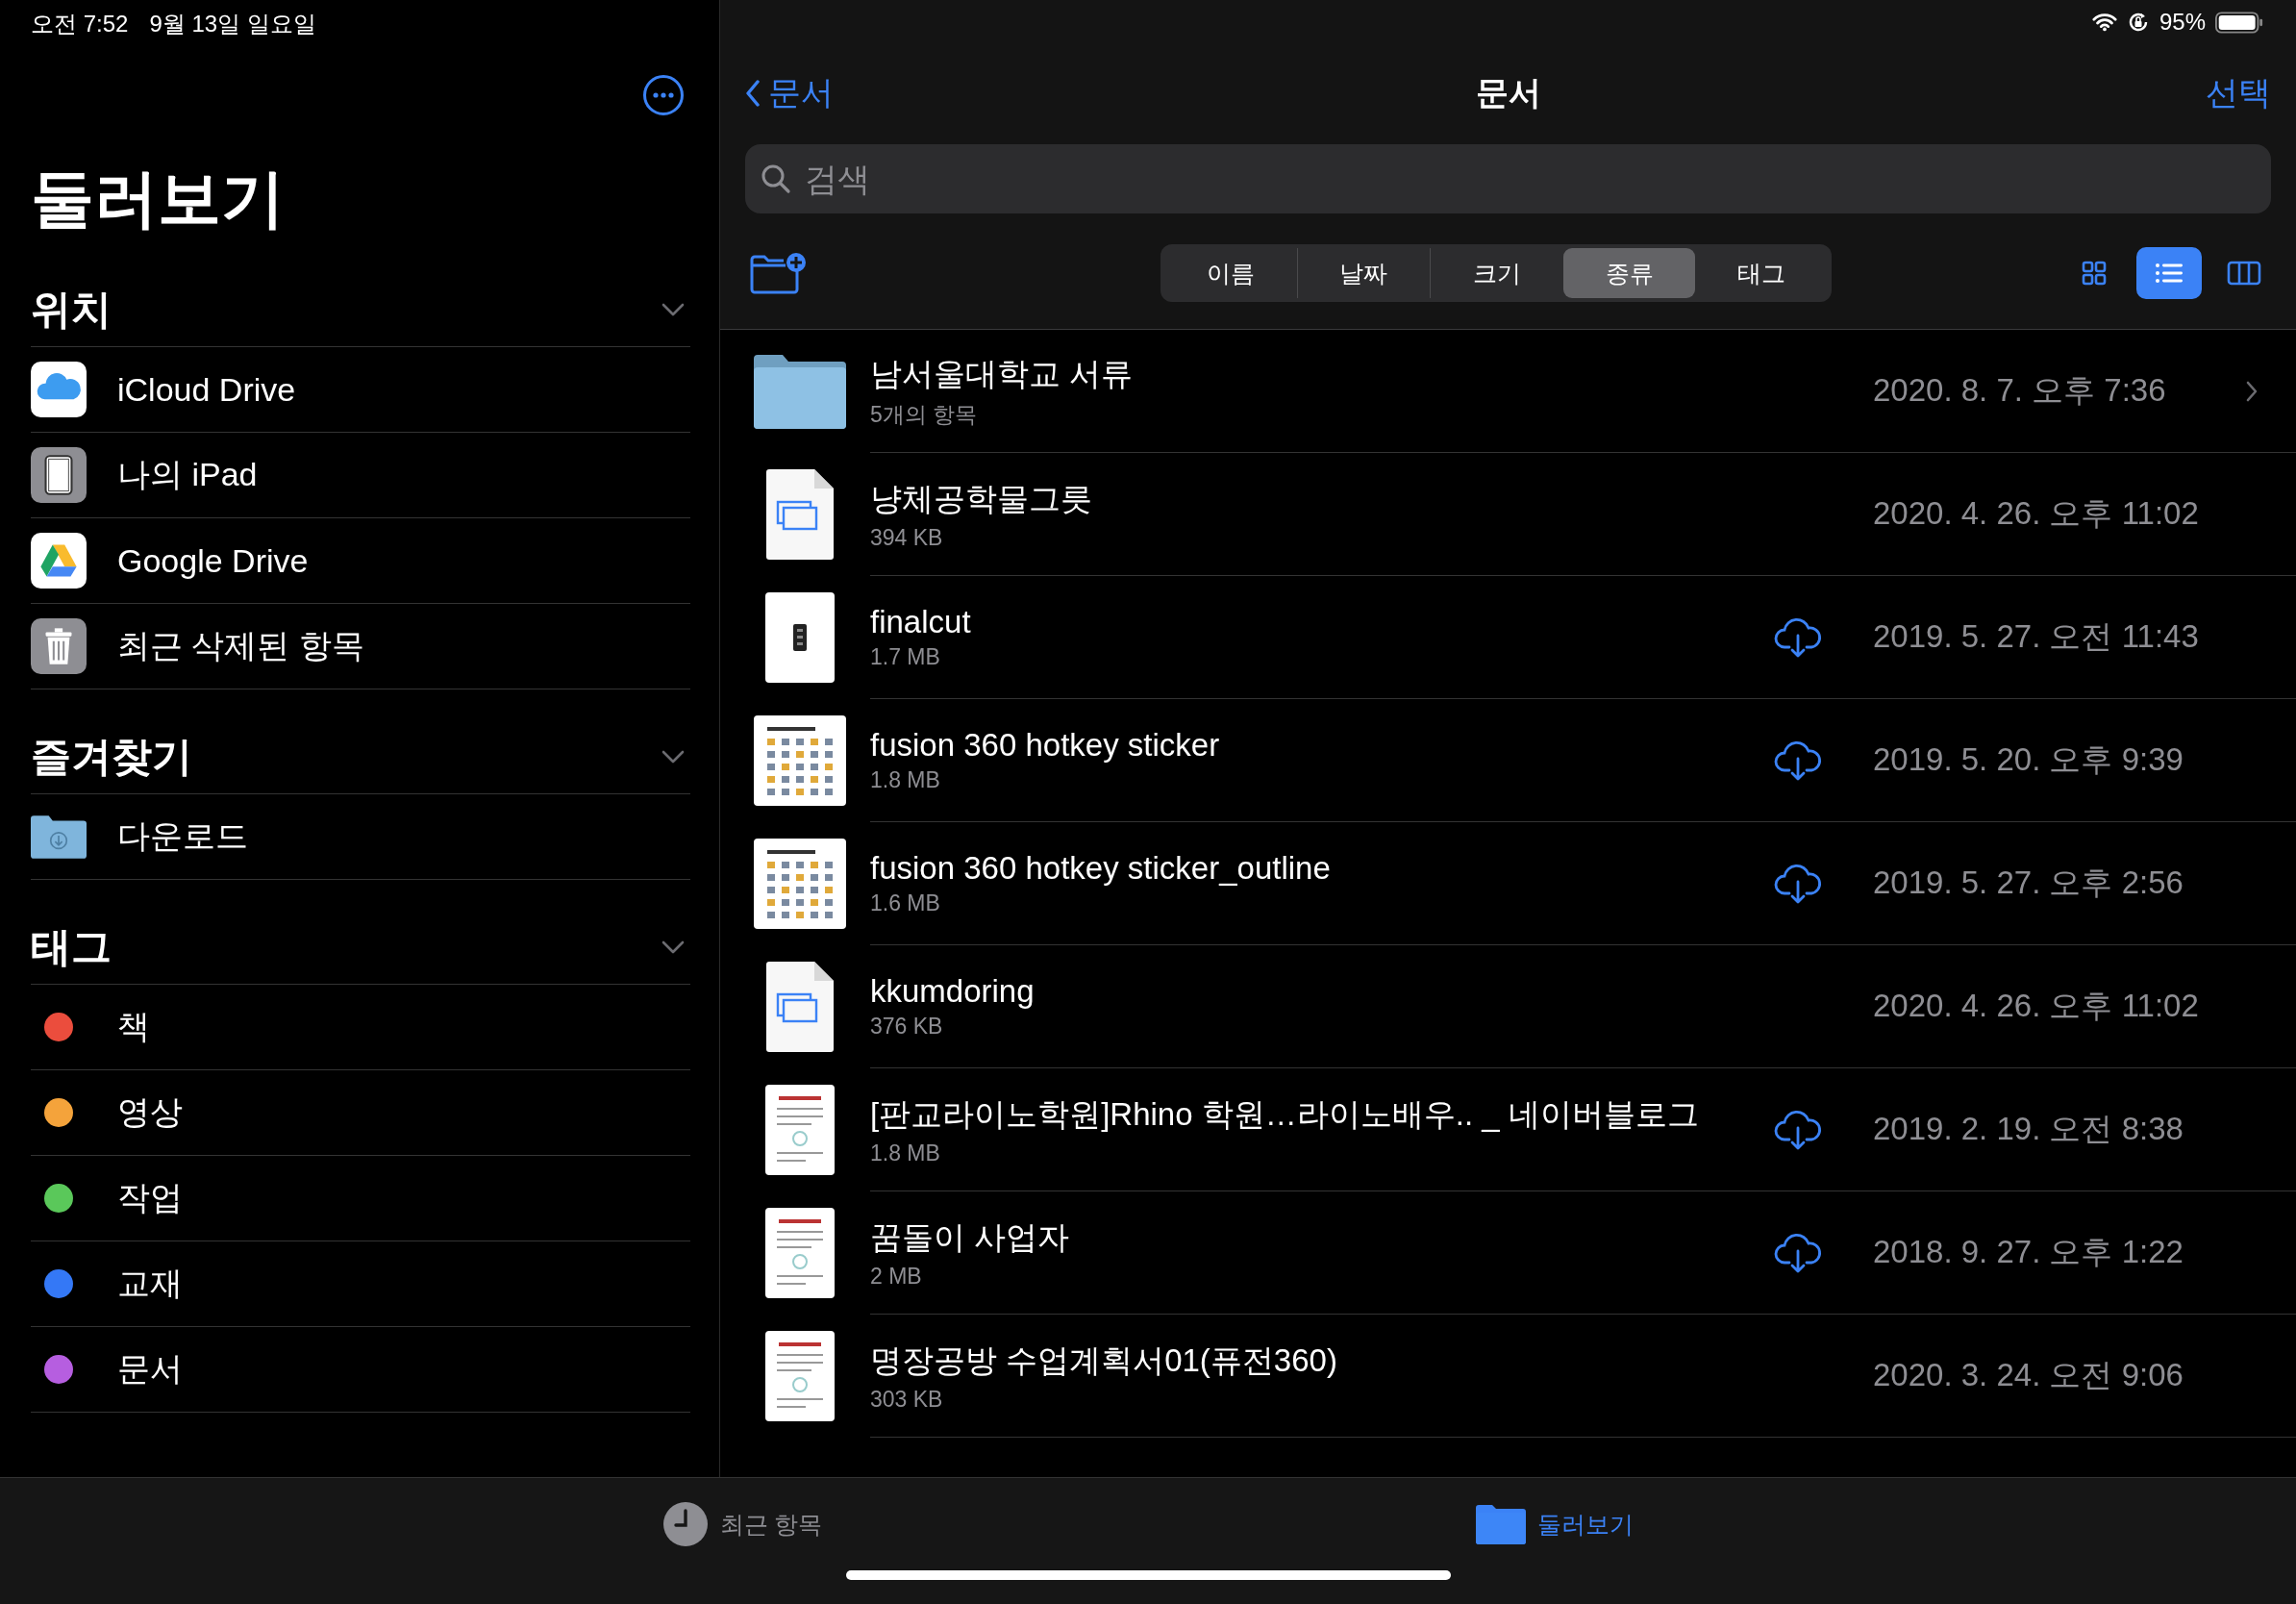 The height and width of the screenshot is (1604, 2296). I want to click on file-name: 꿈돌이 사업자, so click(1320, 1238).